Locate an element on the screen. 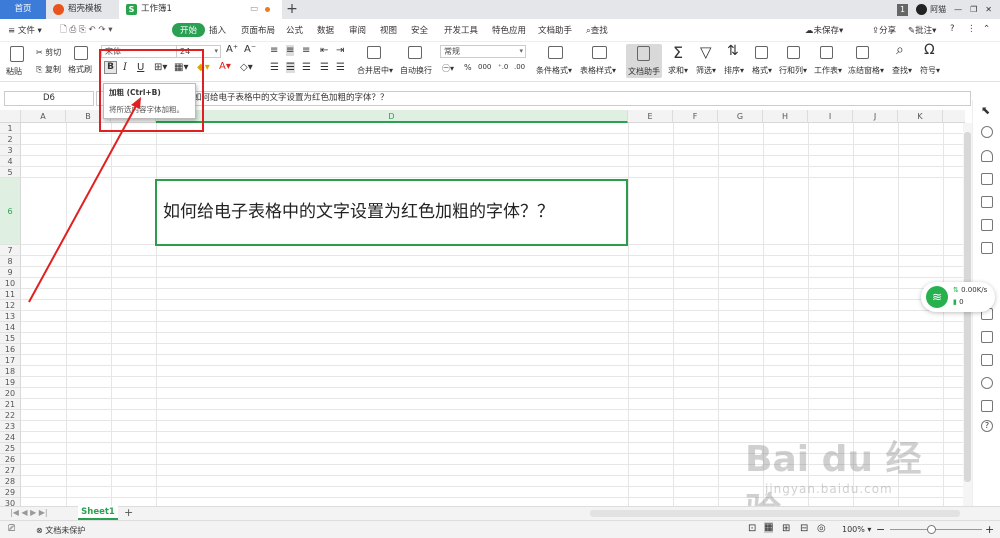  column-header: A is located at coordinates (43, 116).